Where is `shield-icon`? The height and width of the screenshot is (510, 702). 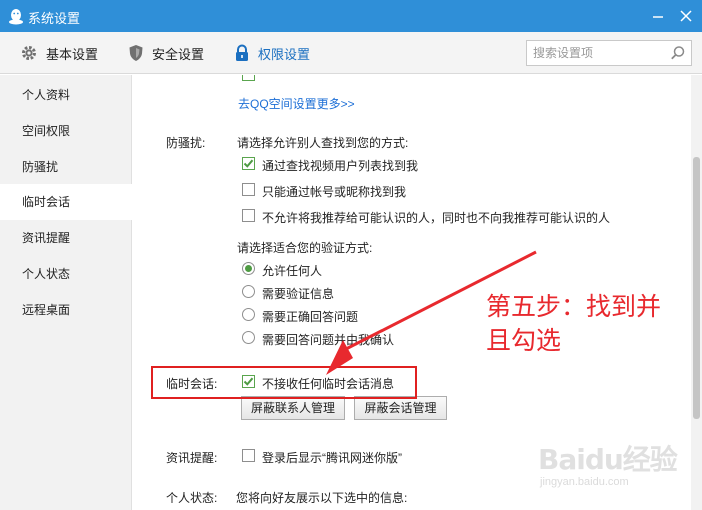
shield-icon is located at coordinates (136, 53).